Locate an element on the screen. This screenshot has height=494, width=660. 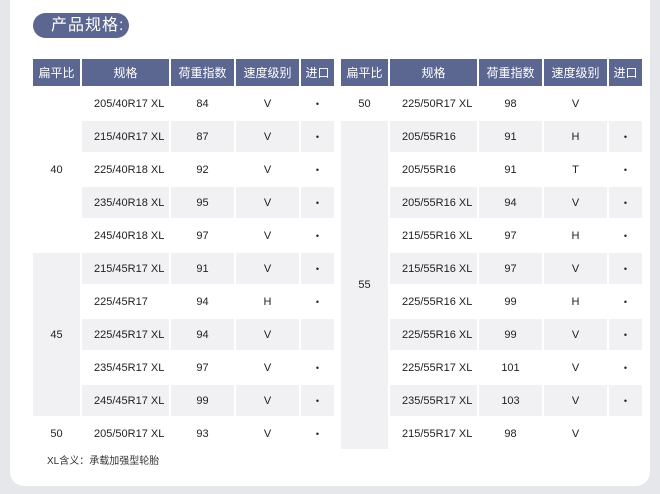
table-row: 50 205/50R17 XL 93 V • is located at coordinates (183, 433).